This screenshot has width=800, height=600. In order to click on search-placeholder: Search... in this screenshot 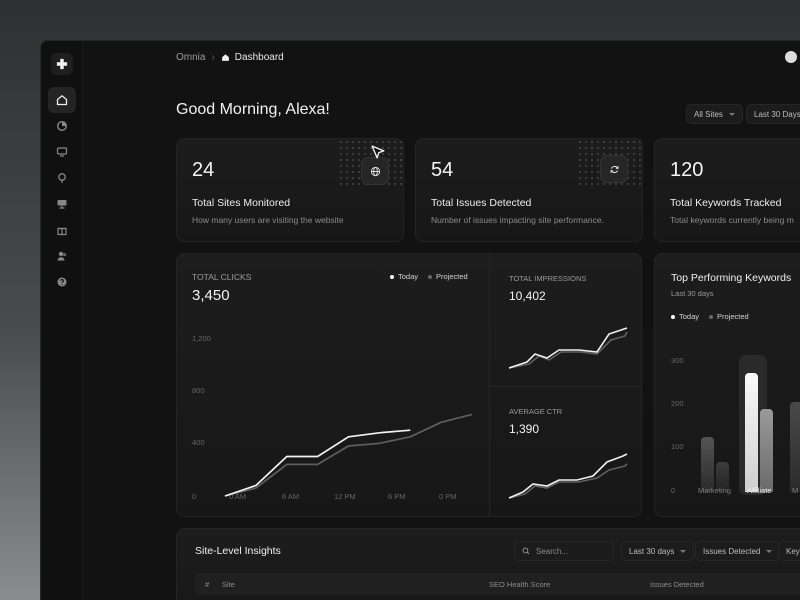, I will do `click(552, 551)`.